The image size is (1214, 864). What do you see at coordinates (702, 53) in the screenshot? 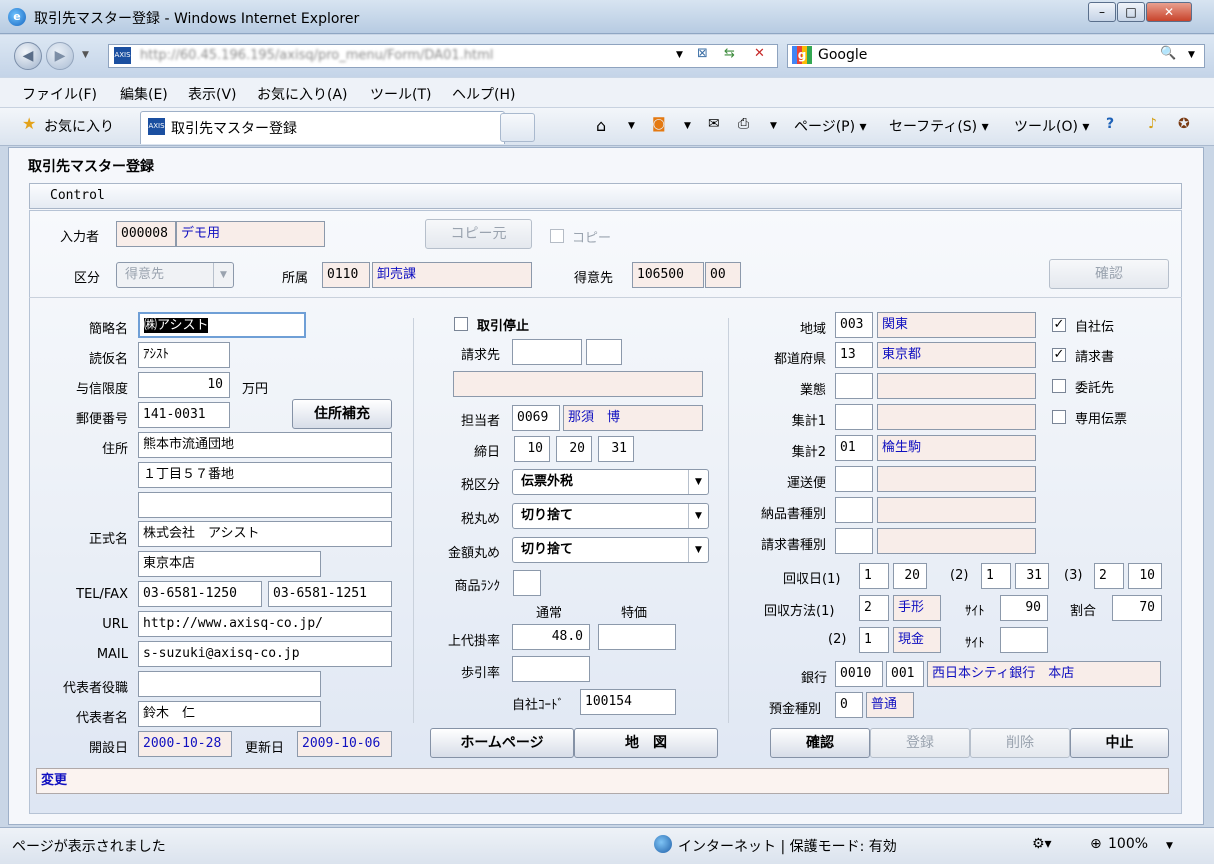
I see `compat-view-icon: ⊠` at bounding box center [702, 53].